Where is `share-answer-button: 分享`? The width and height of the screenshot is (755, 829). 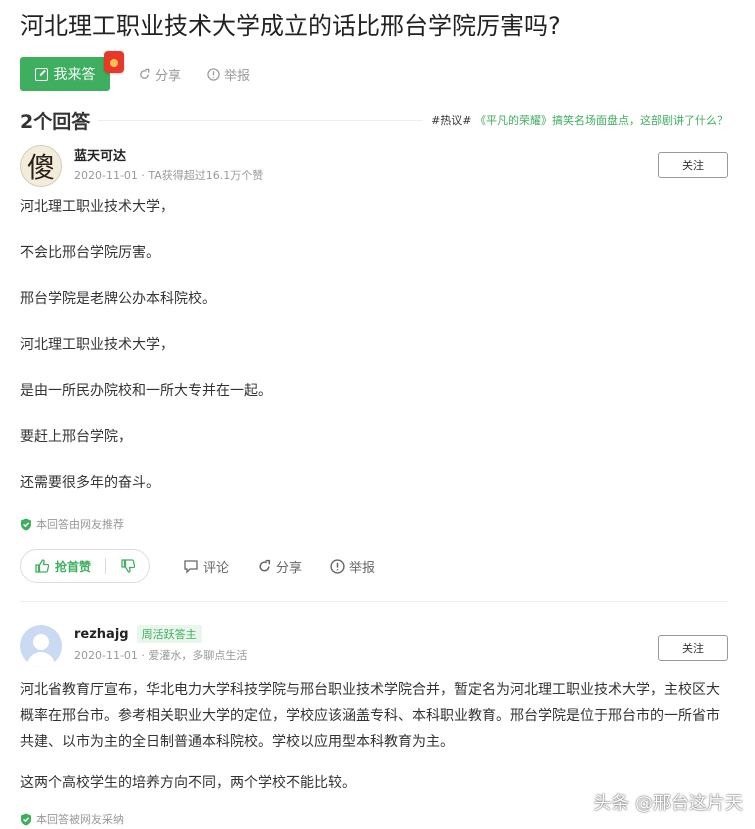 share-answer-button: 分享 is located at coordinates (279, 566).